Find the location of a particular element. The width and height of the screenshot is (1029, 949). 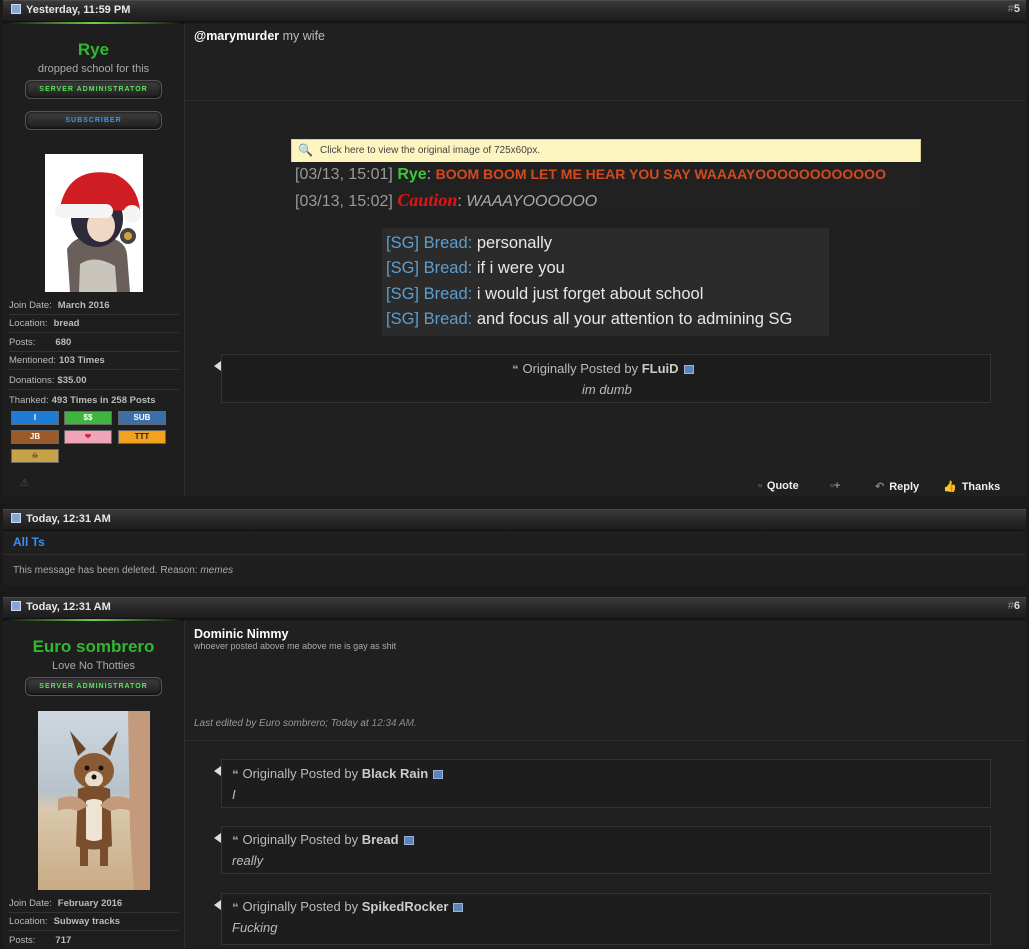

quote-header: ❝ Originally Posted by FLuiD is located at coordinates (603, 368).